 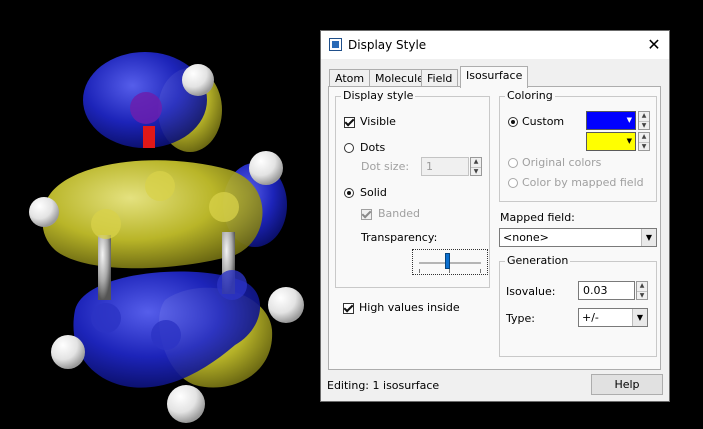 What do you see at coordinates (520, 318) in the screenshot?
I see `type-label: Type:` at bounding box center [520, 318].